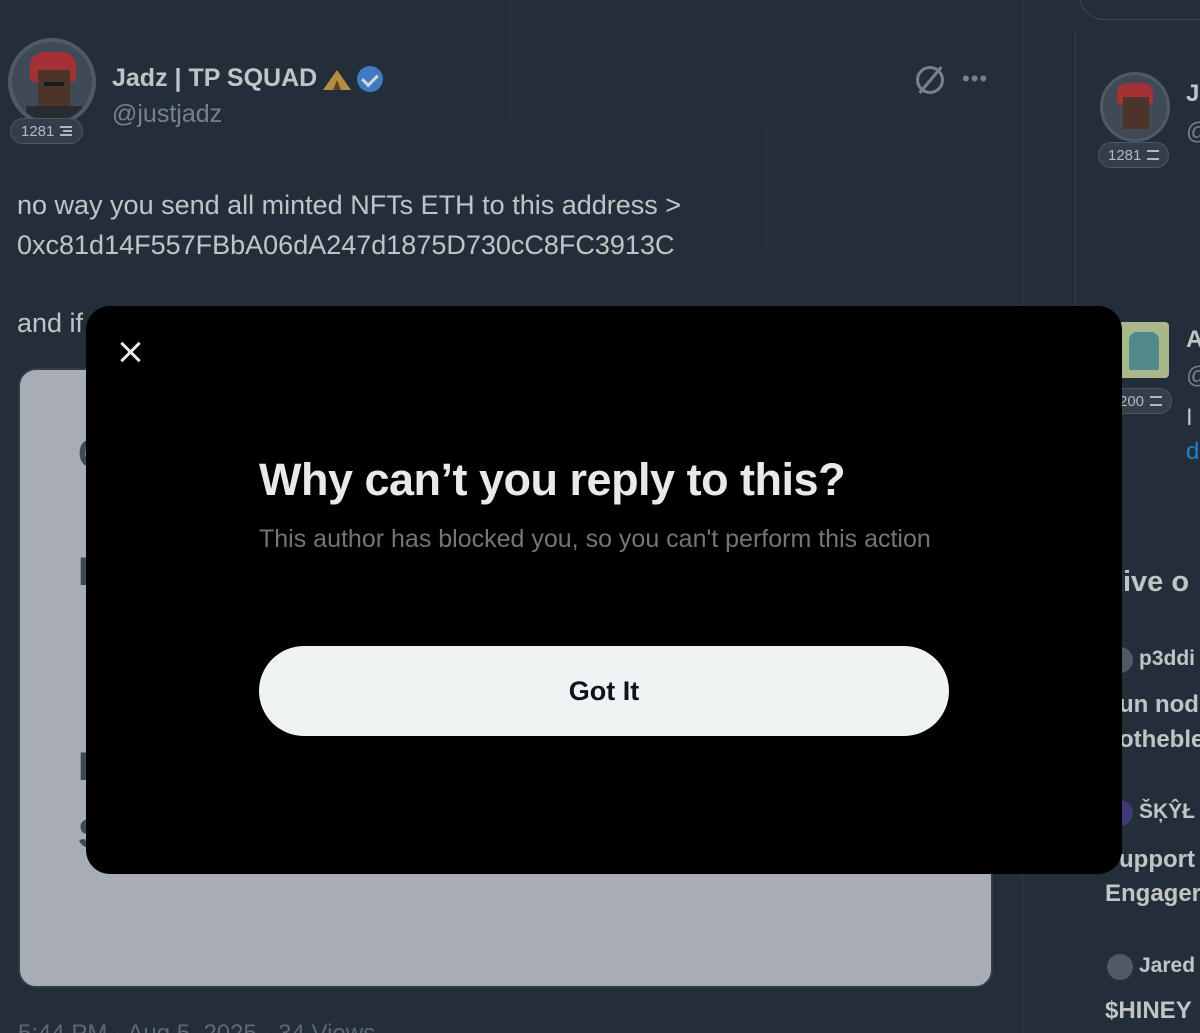 Image resolution: width=1200 pixels, height=1033 pixels. What do you see at coordinates (552, 479) in the screenshot?
I see `dialog-title: Why can’t you reply to this?` at bounding box center [552, 479].